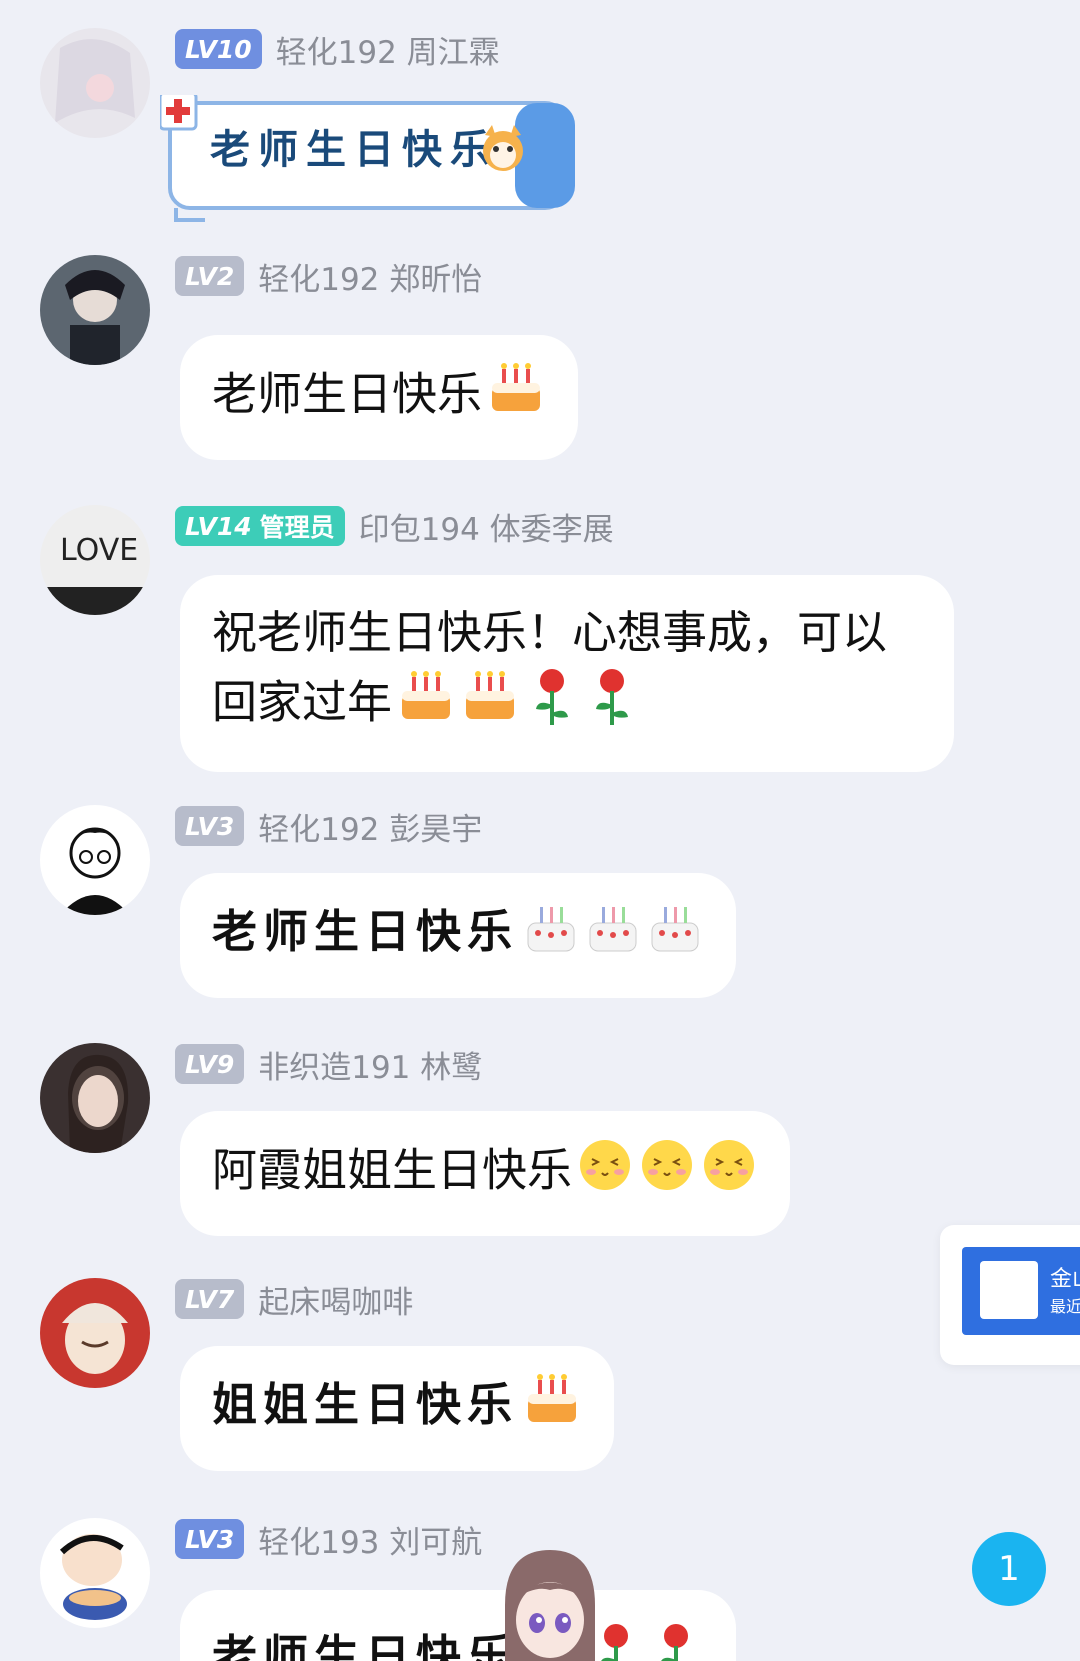  What do you see at coordinates (370, 826) in the screenshot?
I see `sender-name: 轻化192 彭昊宇` at bounding box center [370, 826].